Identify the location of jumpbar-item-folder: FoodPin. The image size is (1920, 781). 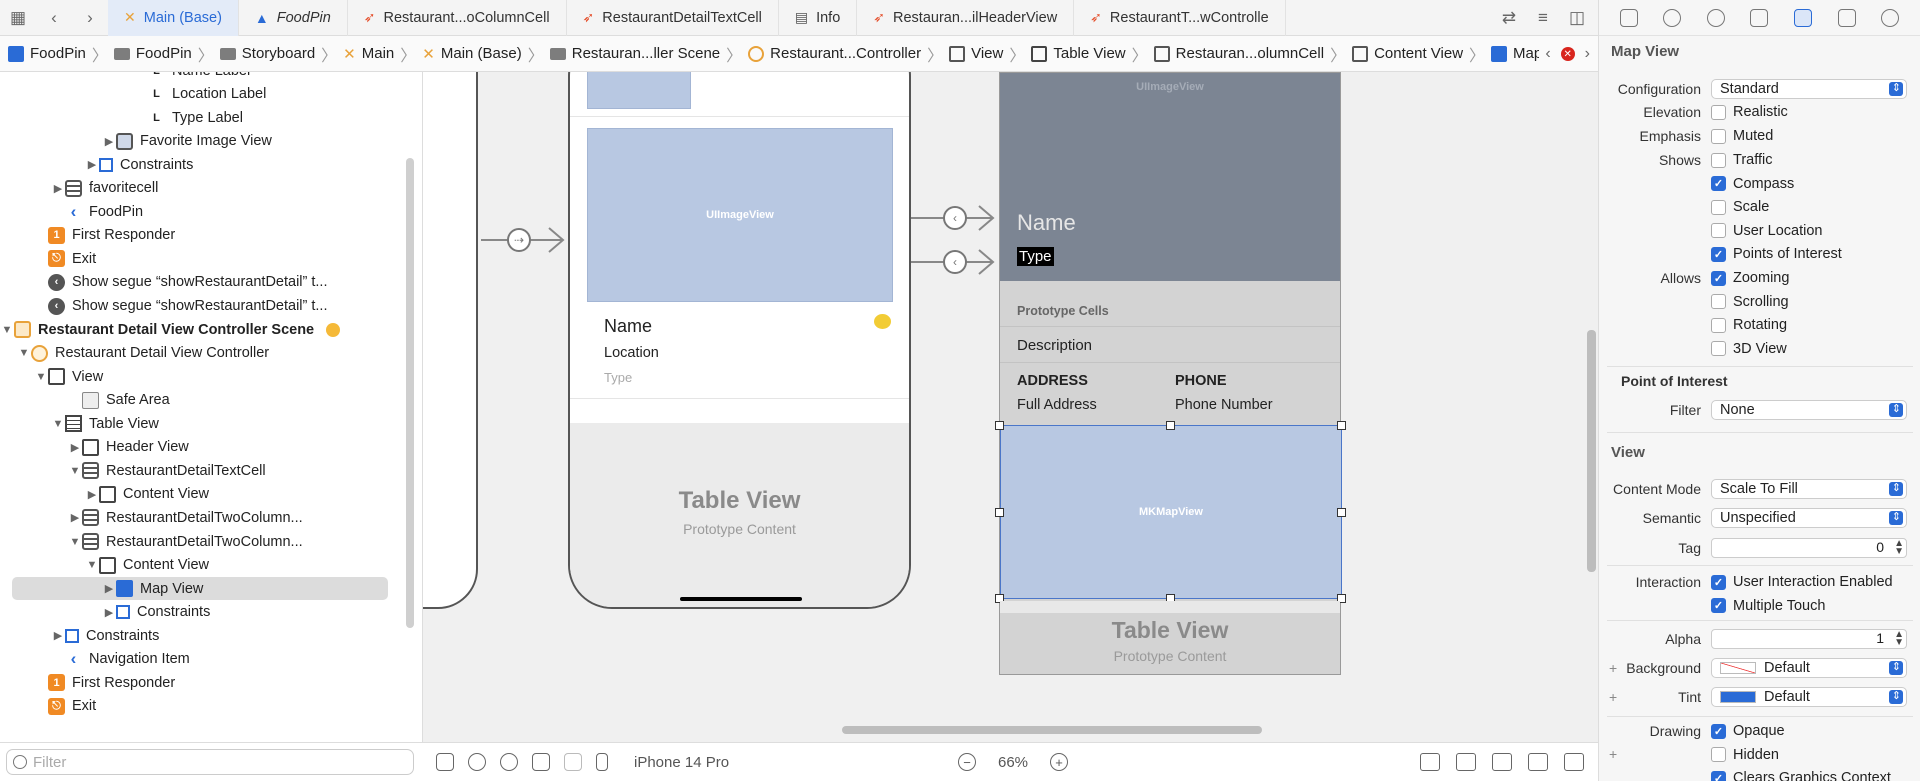
(152, 53).